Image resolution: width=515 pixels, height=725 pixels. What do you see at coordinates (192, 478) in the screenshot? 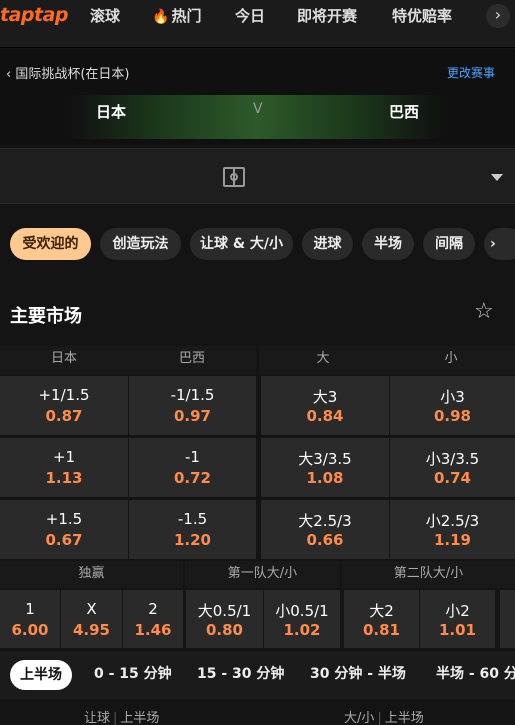
I see `odds-value: 0.72` at bounding box center [192, 478].